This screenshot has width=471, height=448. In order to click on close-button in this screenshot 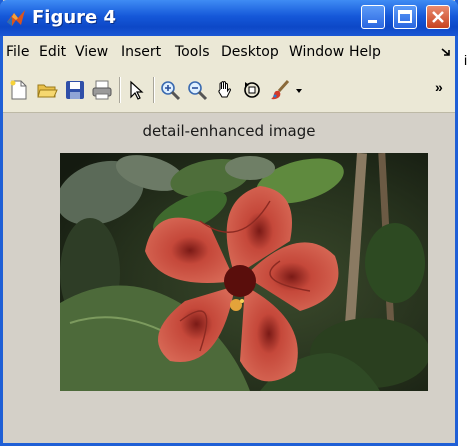, I will do `click(438, 17)`.